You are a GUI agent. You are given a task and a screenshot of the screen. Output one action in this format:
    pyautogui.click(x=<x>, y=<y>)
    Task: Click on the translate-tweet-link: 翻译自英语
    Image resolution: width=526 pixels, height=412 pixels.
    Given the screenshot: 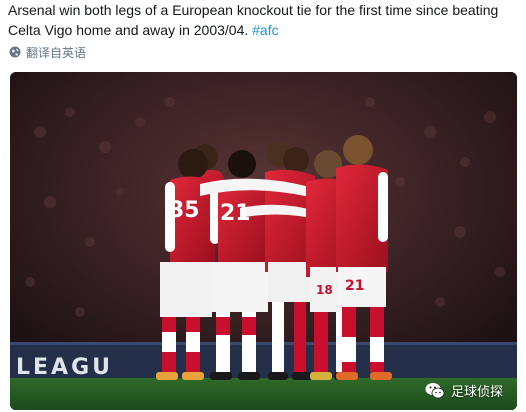 What is the action you would take?
    pyautogui.click(x=47, y=52)
    